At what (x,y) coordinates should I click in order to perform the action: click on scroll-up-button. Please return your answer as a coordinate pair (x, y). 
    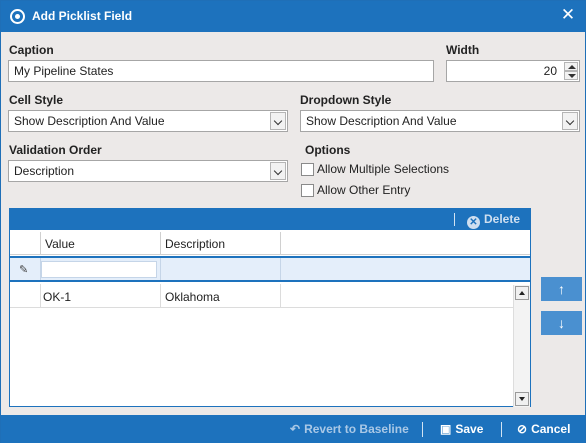
    Looking at the image, I should click on (522, 293).